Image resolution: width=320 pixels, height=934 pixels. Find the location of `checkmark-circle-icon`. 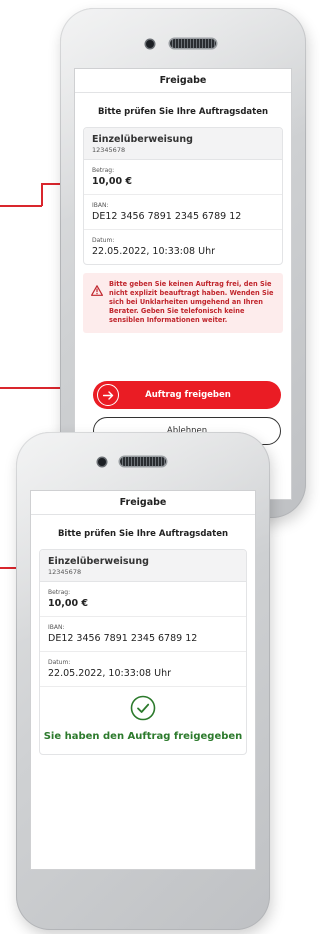

checkmark-circle-icon is located at coordinates (143, 708).